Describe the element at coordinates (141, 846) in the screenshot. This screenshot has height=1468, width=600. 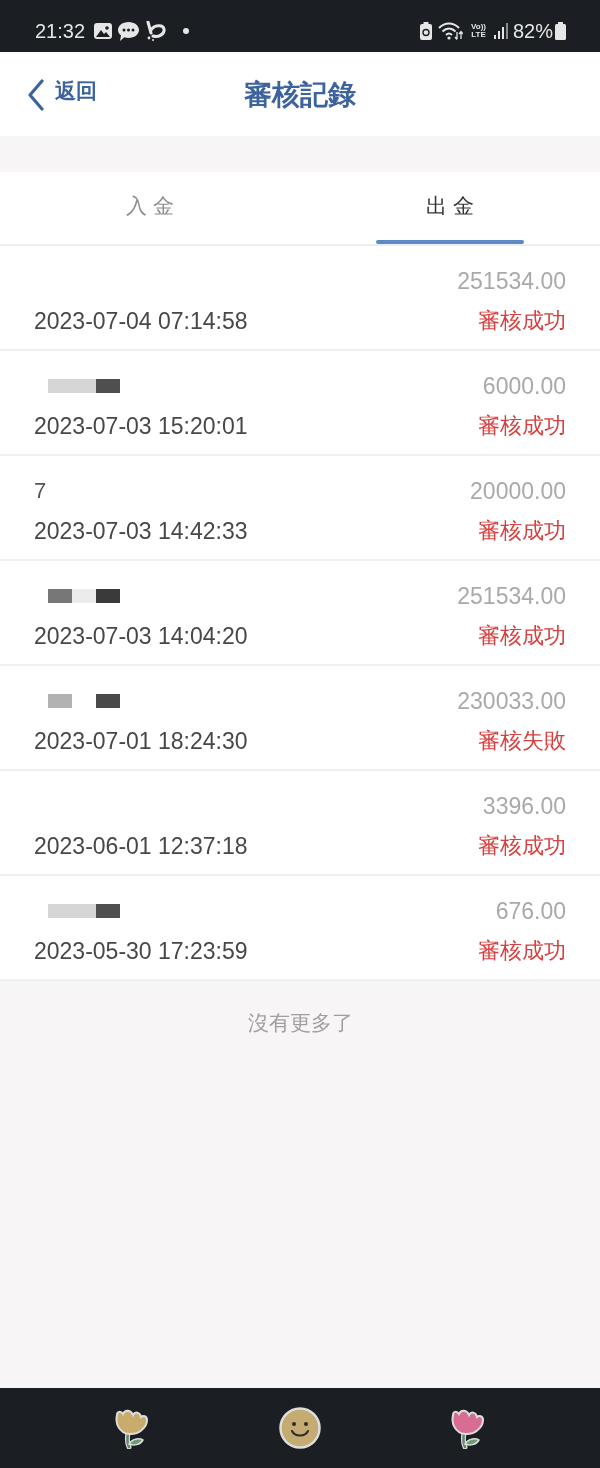
I see `record-time: 2023-06-01 12:37:18` at that location.